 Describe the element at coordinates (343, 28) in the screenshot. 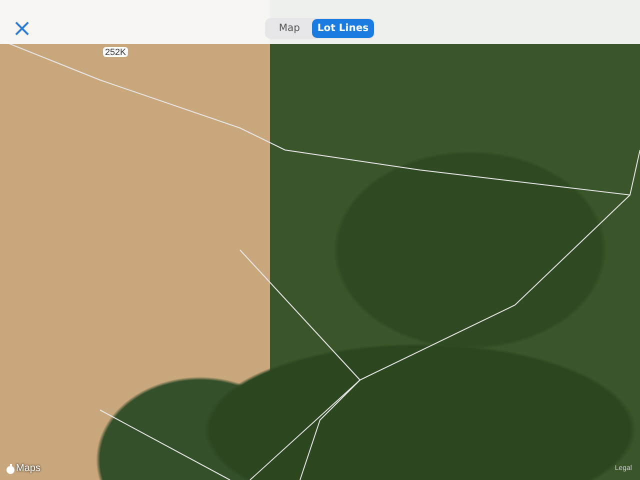

I see `segment-tab: Lot Lines` at that location.